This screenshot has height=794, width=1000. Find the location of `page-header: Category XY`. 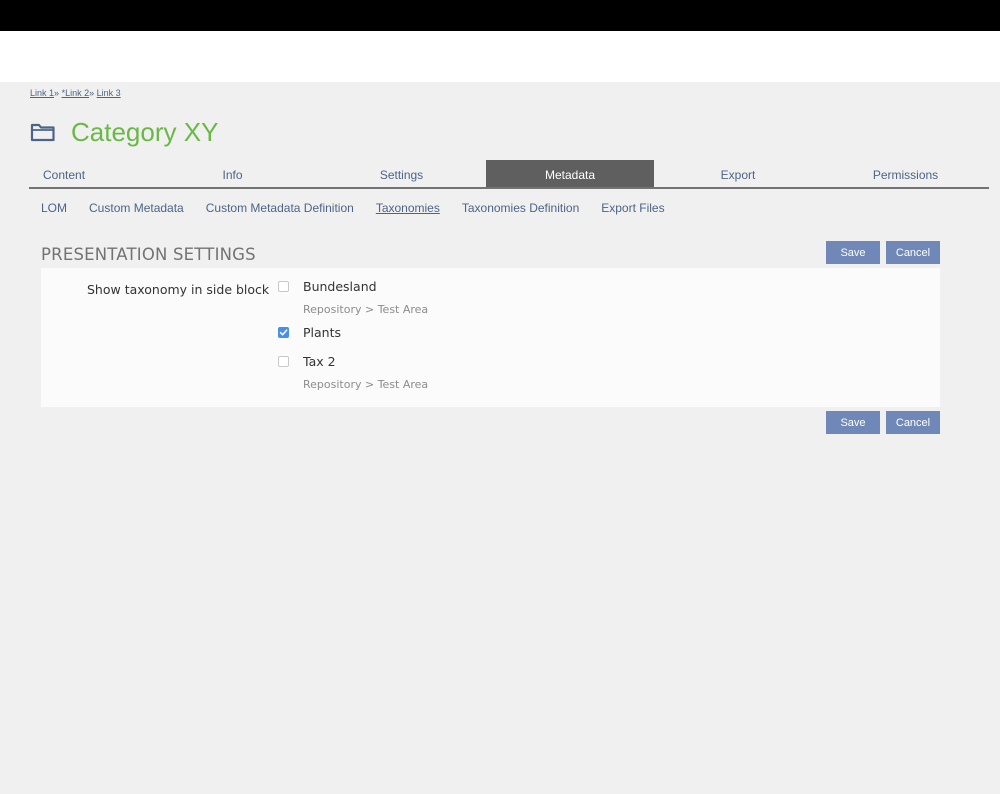

page-header: Category XY is located at coordinates (124, 132).